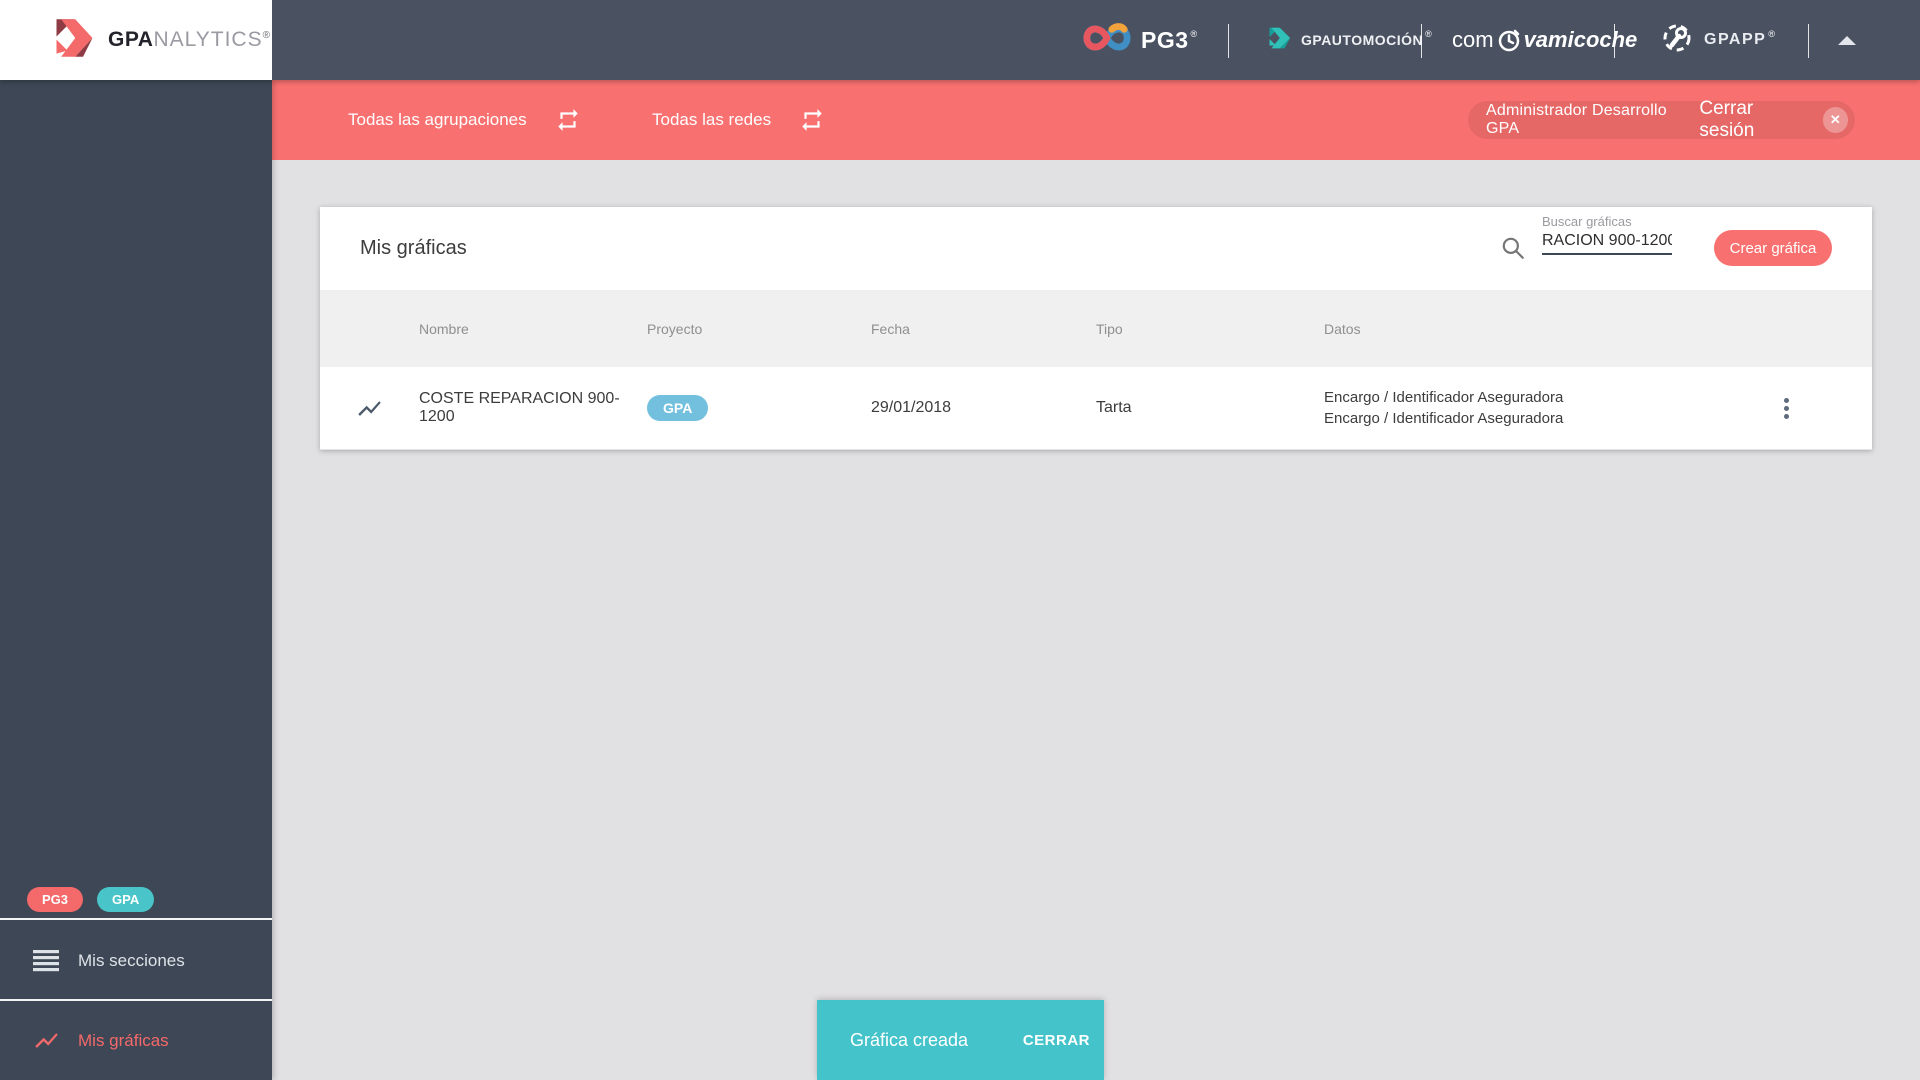 Image resolution: width=1920 pixels, height=1080 pixels. I want to click on gpanalytics-wordmark: GPANALYTICS®, so click(189, 39).